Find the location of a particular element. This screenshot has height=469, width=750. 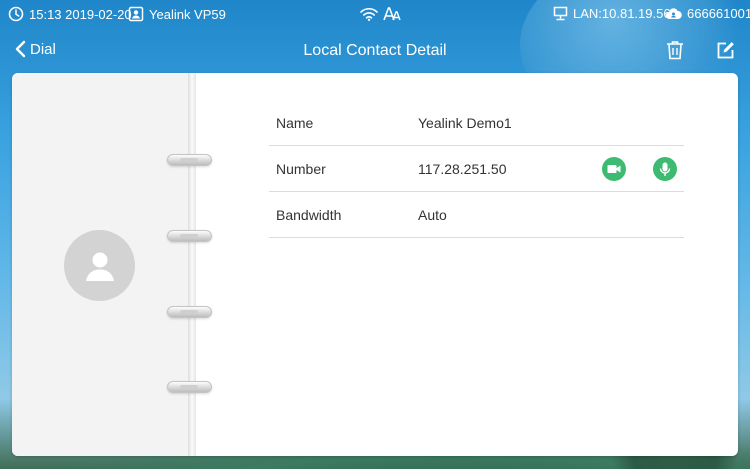

status-time: 15:13 2019-02-20 is located at coordinates (70, 14).